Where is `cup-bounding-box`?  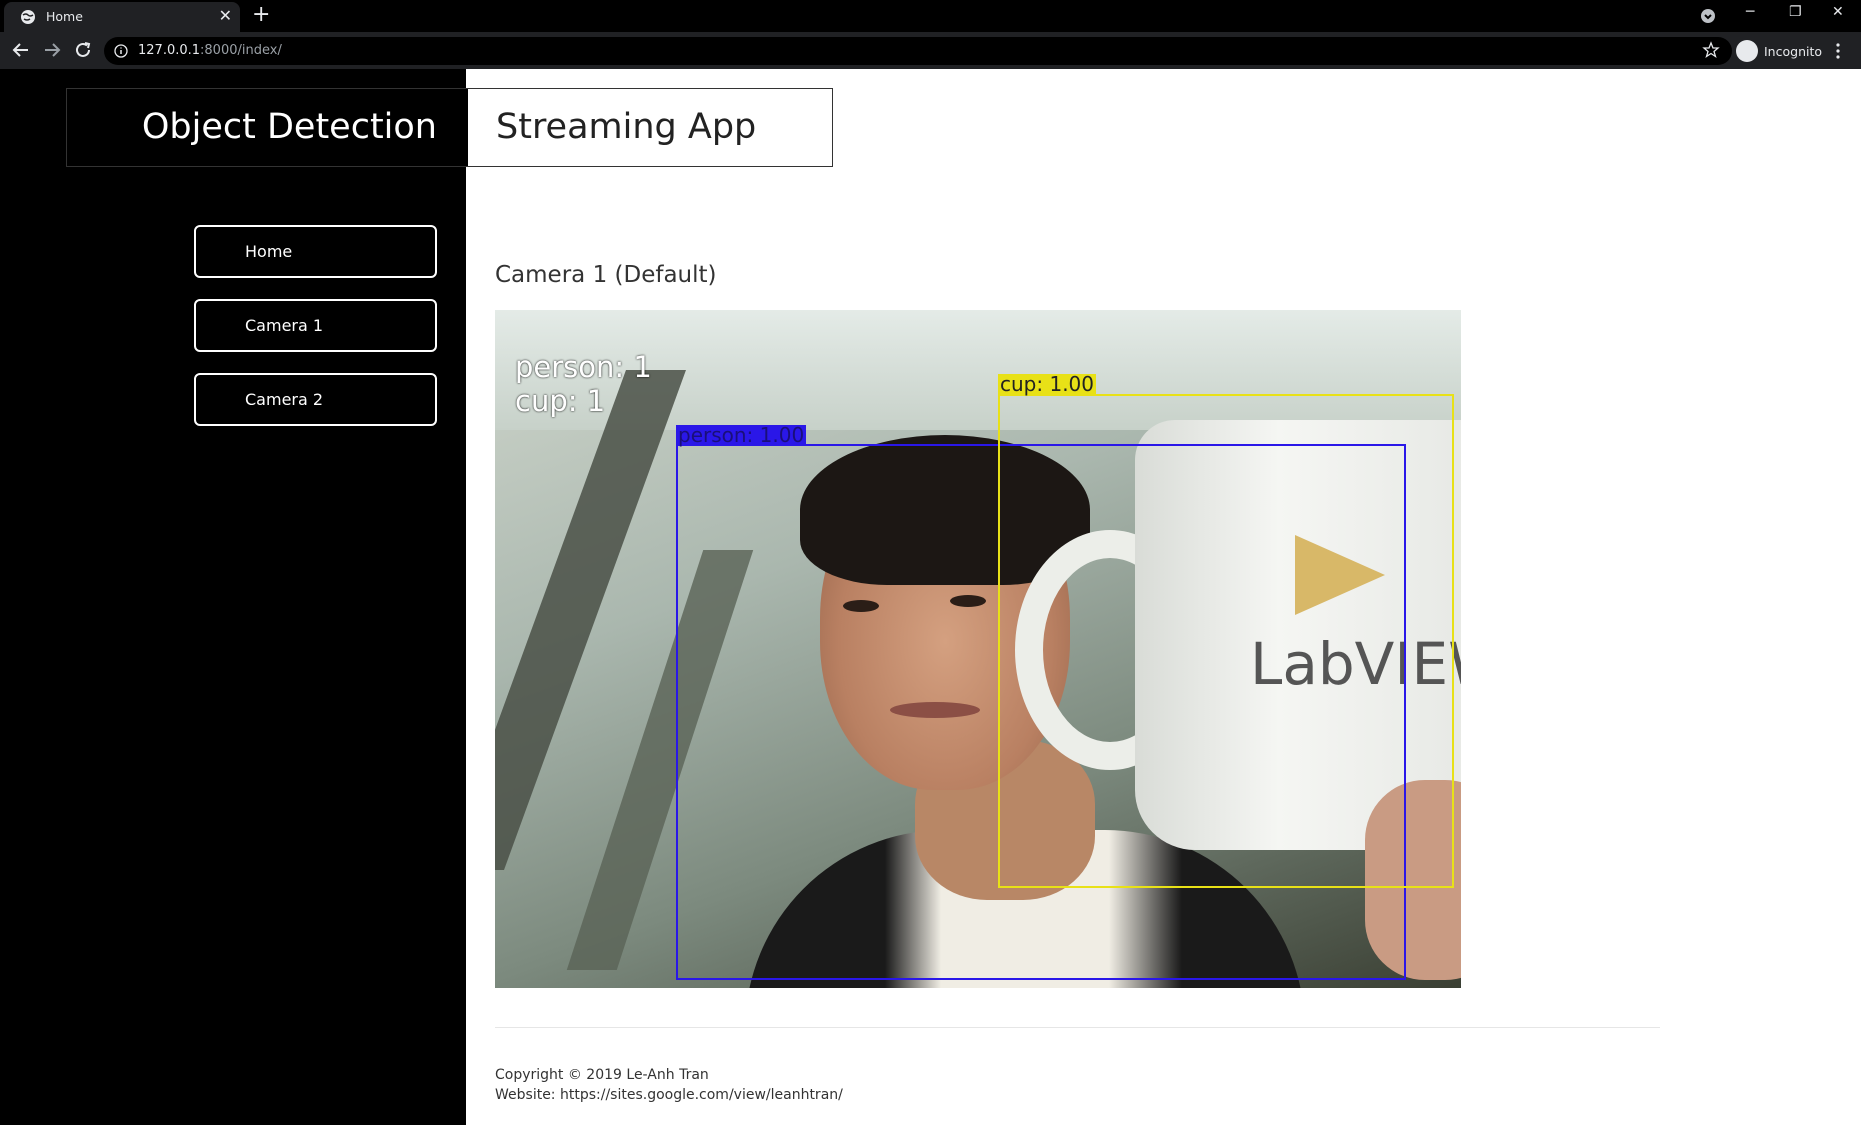
cup-bounding-box is located at coordinates (1226, 641).